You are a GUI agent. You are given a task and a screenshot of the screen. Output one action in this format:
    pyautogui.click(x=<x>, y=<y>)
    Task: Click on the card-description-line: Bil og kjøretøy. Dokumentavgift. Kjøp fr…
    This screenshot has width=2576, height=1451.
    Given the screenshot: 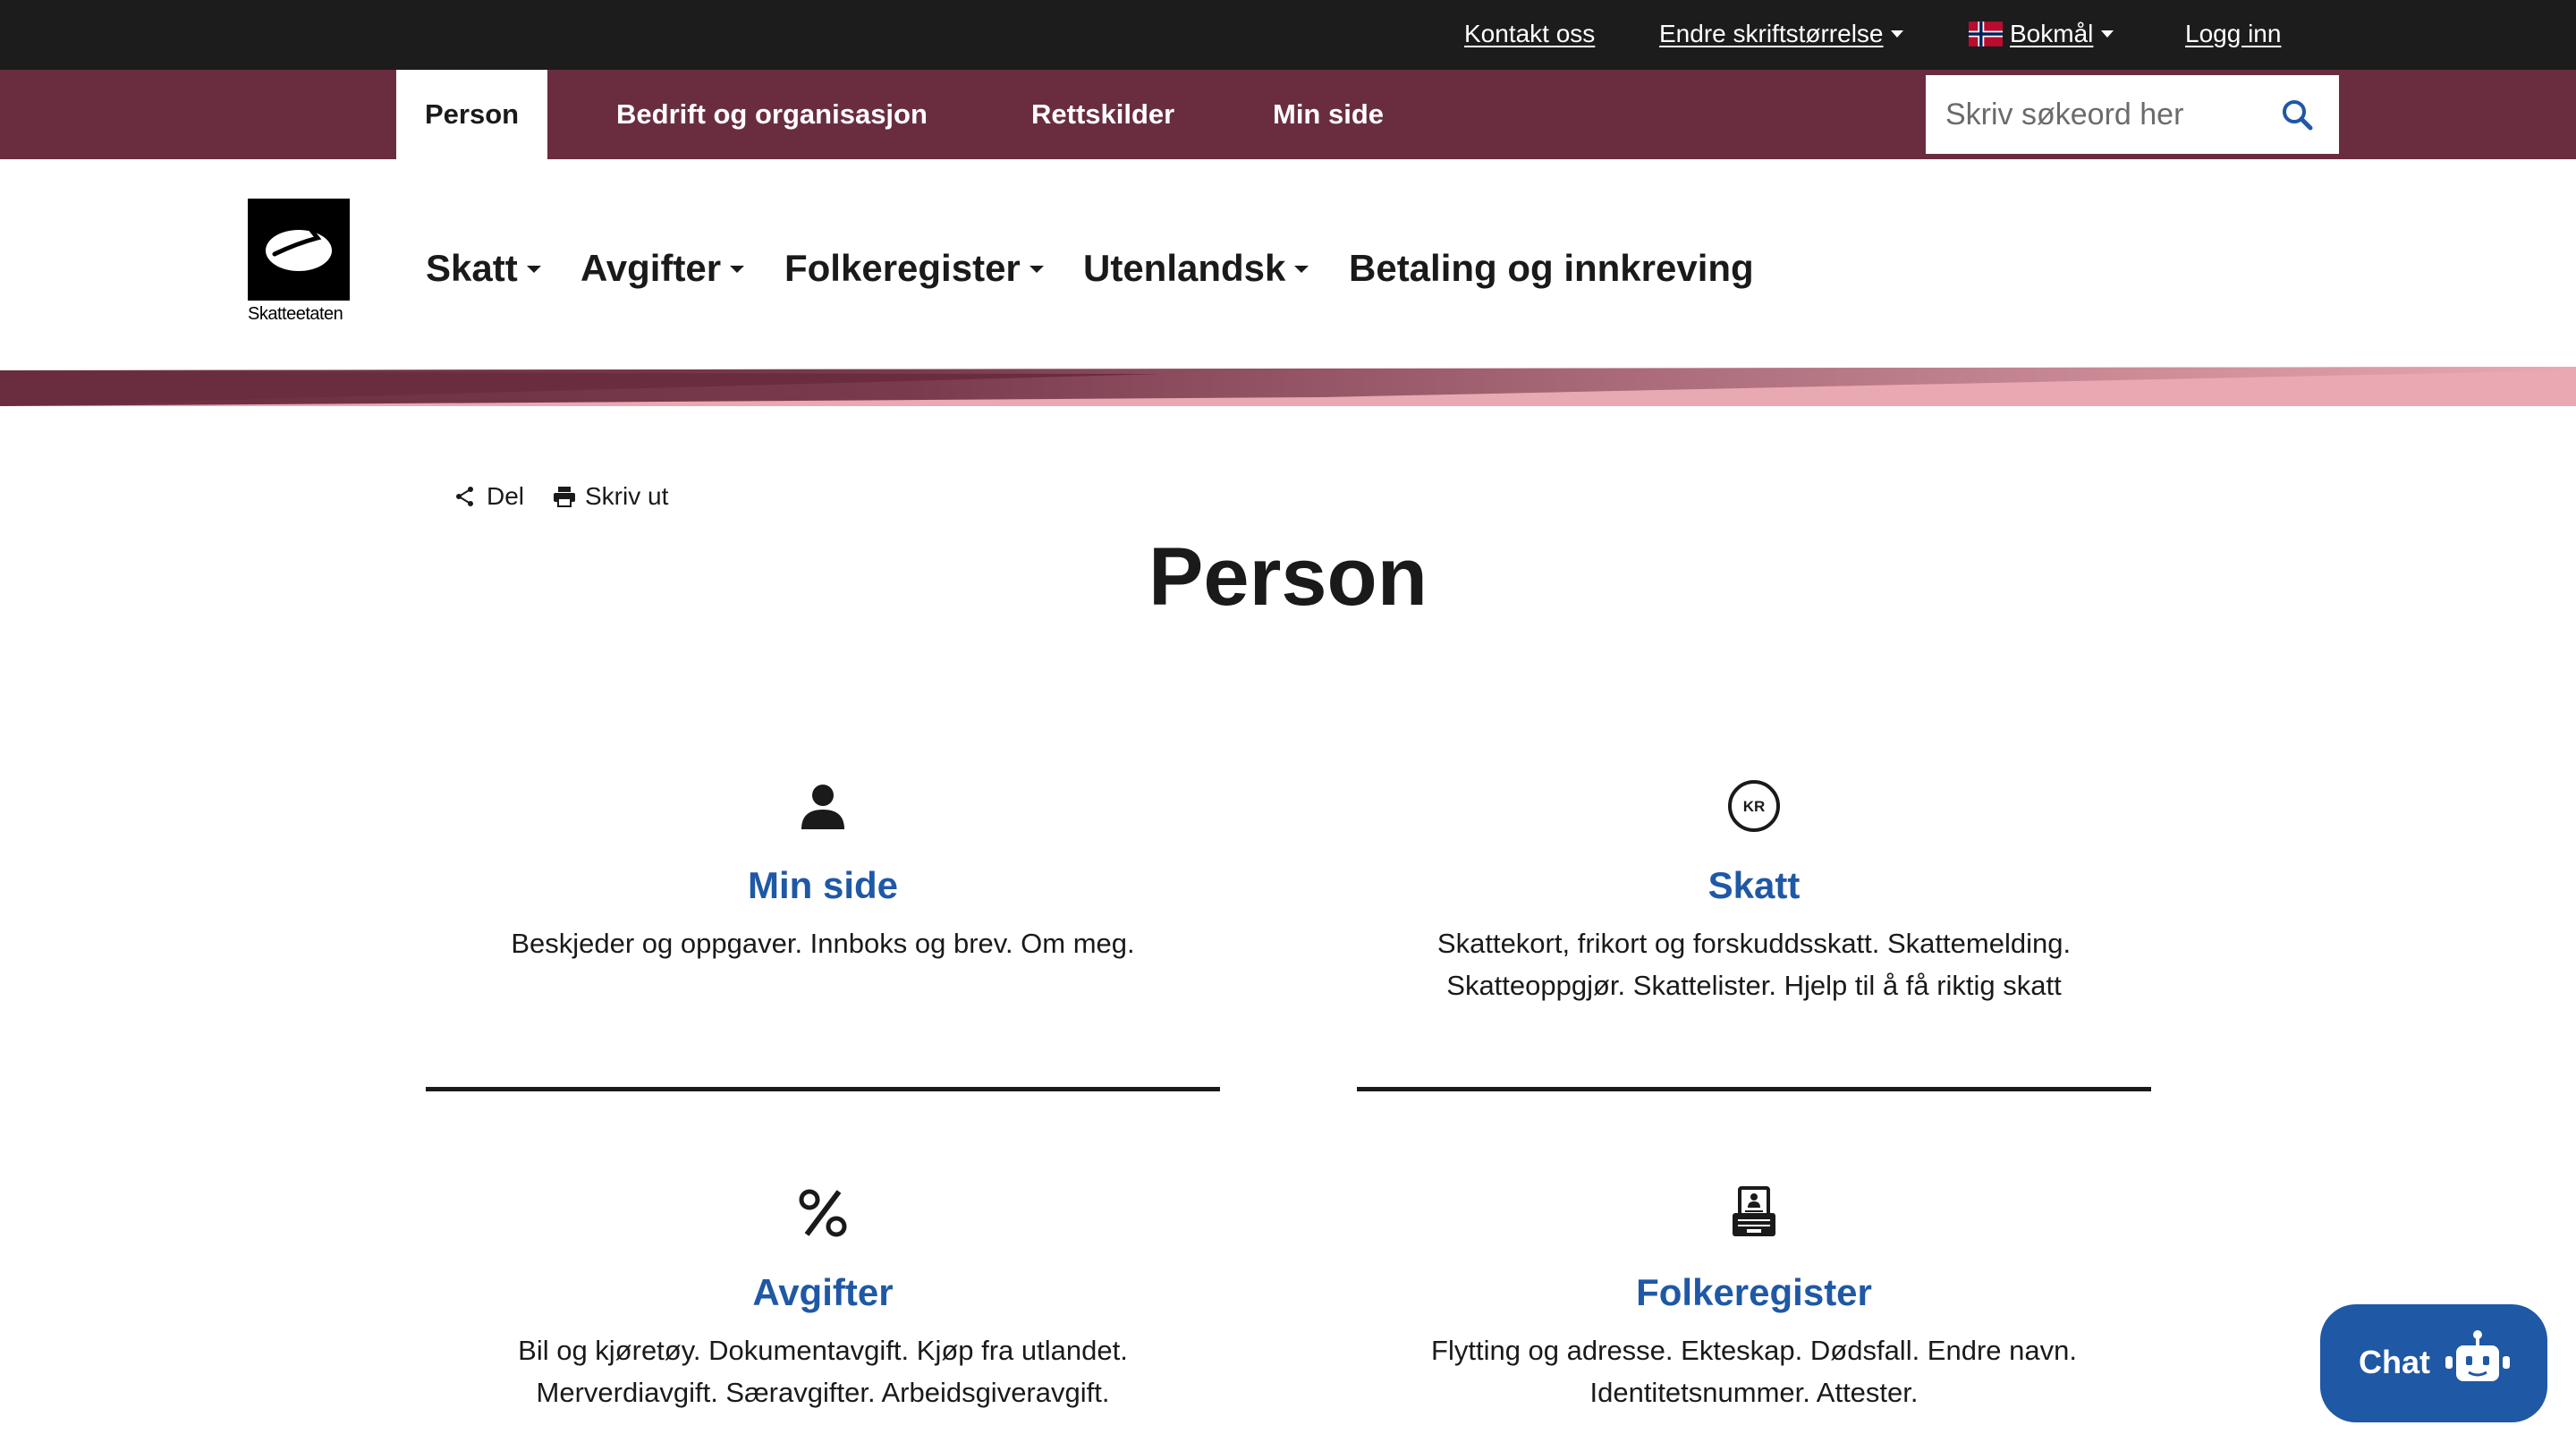 What is the action you would take?
    pyautogui.click(x=823, y=1350)
    